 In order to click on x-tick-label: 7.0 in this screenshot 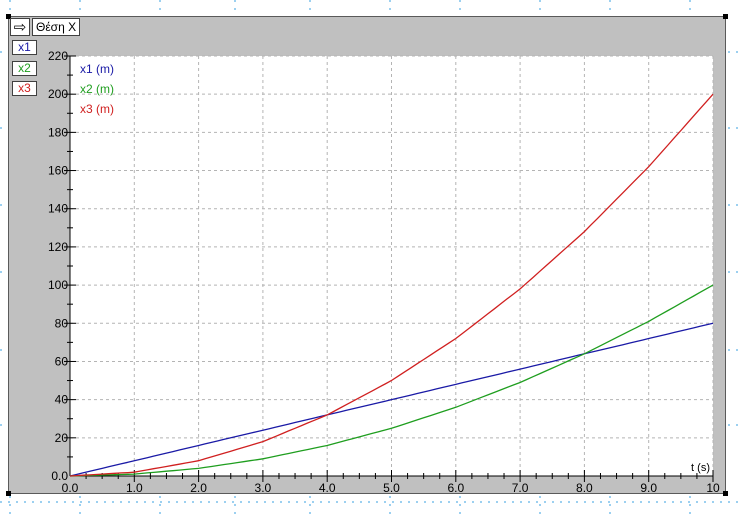, I will do `click(520, 488)`.